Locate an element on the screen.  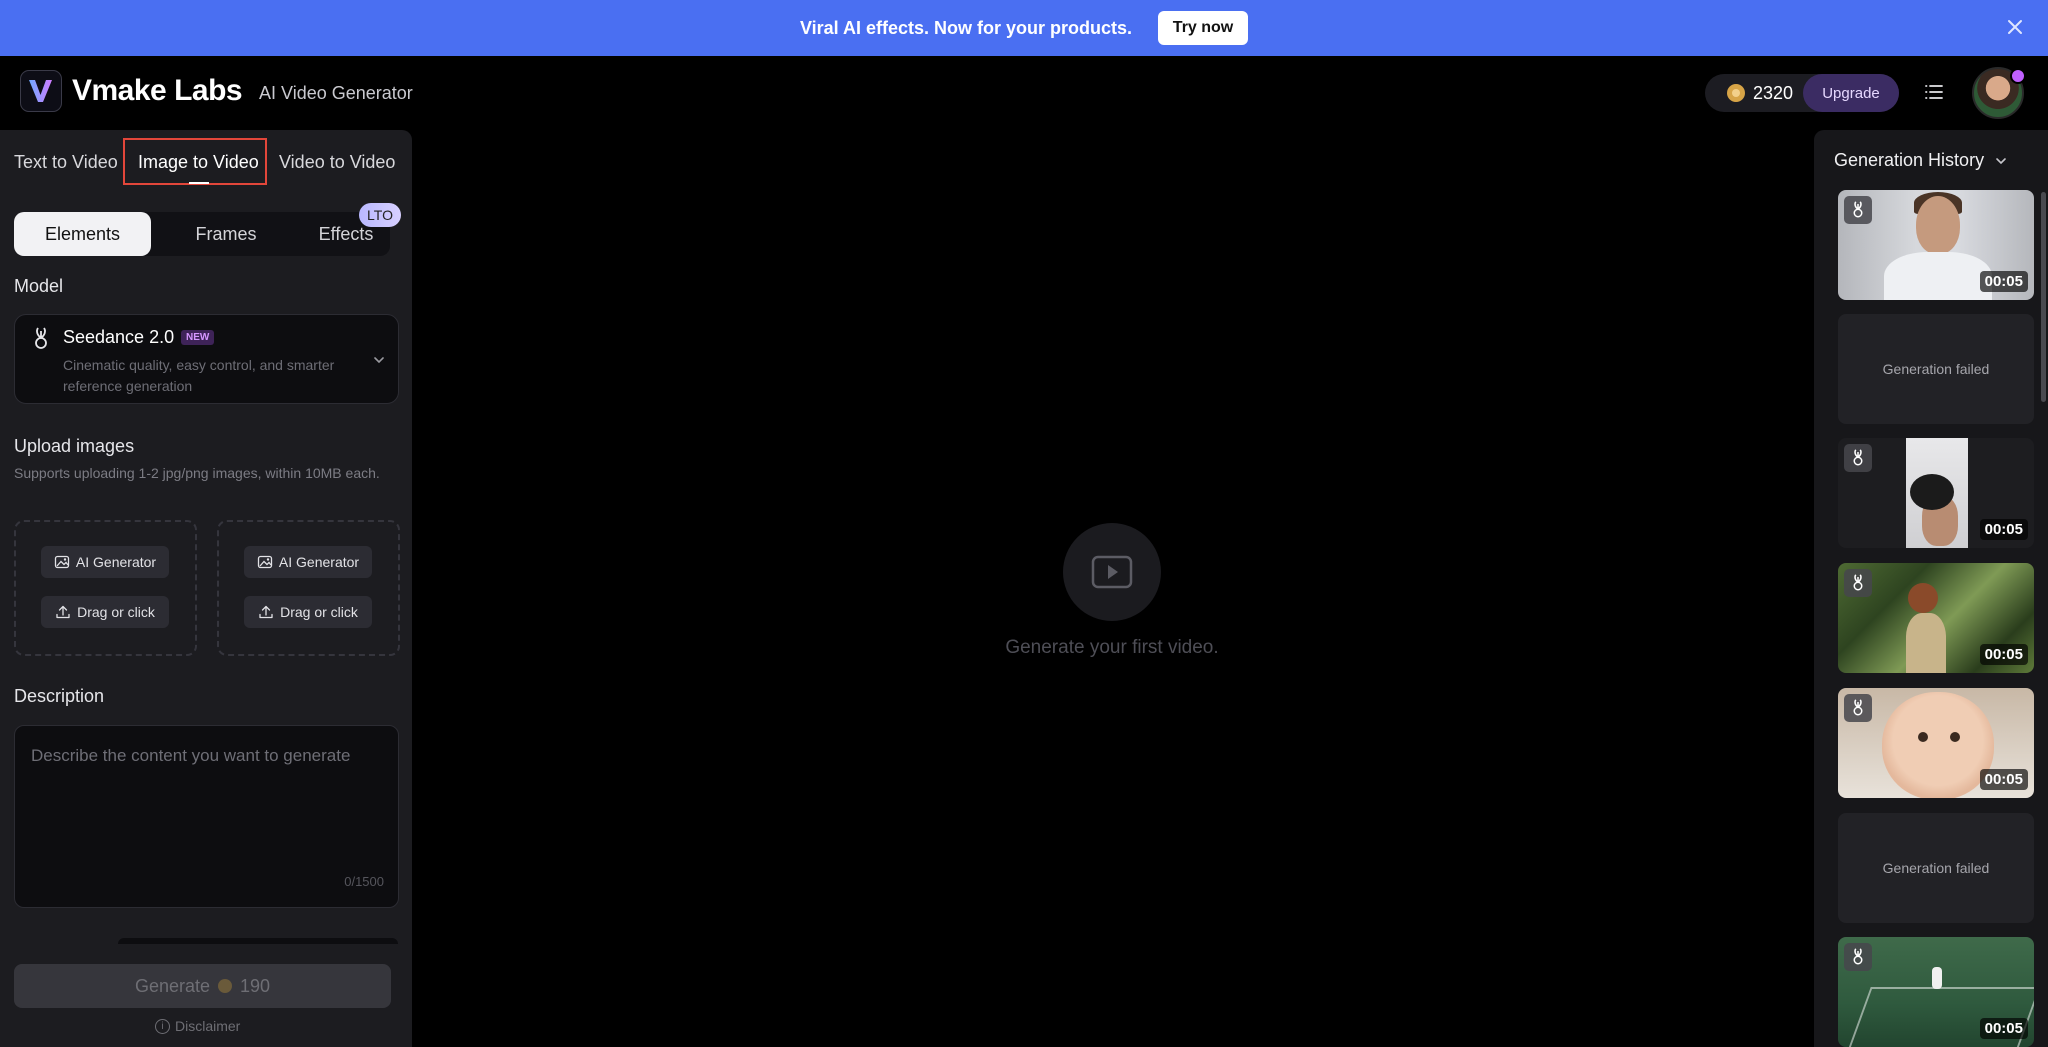
character-count: 0/1500 is located at coordinates (364, 881).